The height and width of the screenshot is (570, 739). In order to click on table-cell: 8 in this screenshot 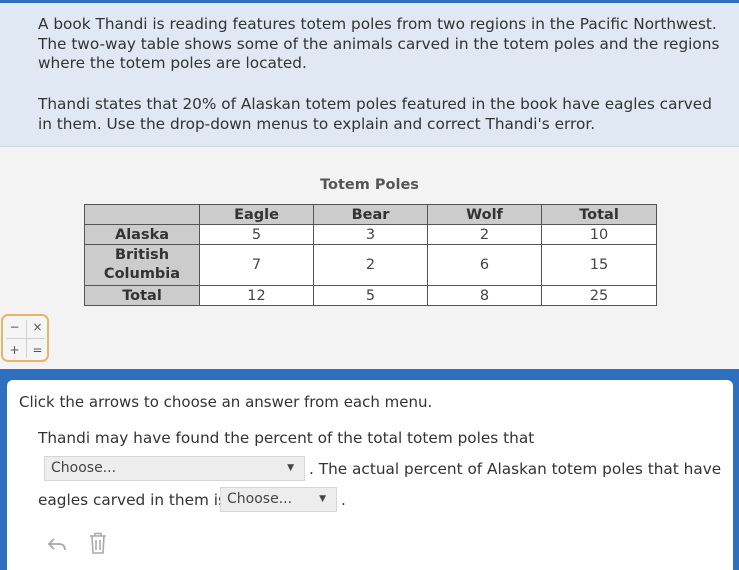, I will do `click(484, 295)`.